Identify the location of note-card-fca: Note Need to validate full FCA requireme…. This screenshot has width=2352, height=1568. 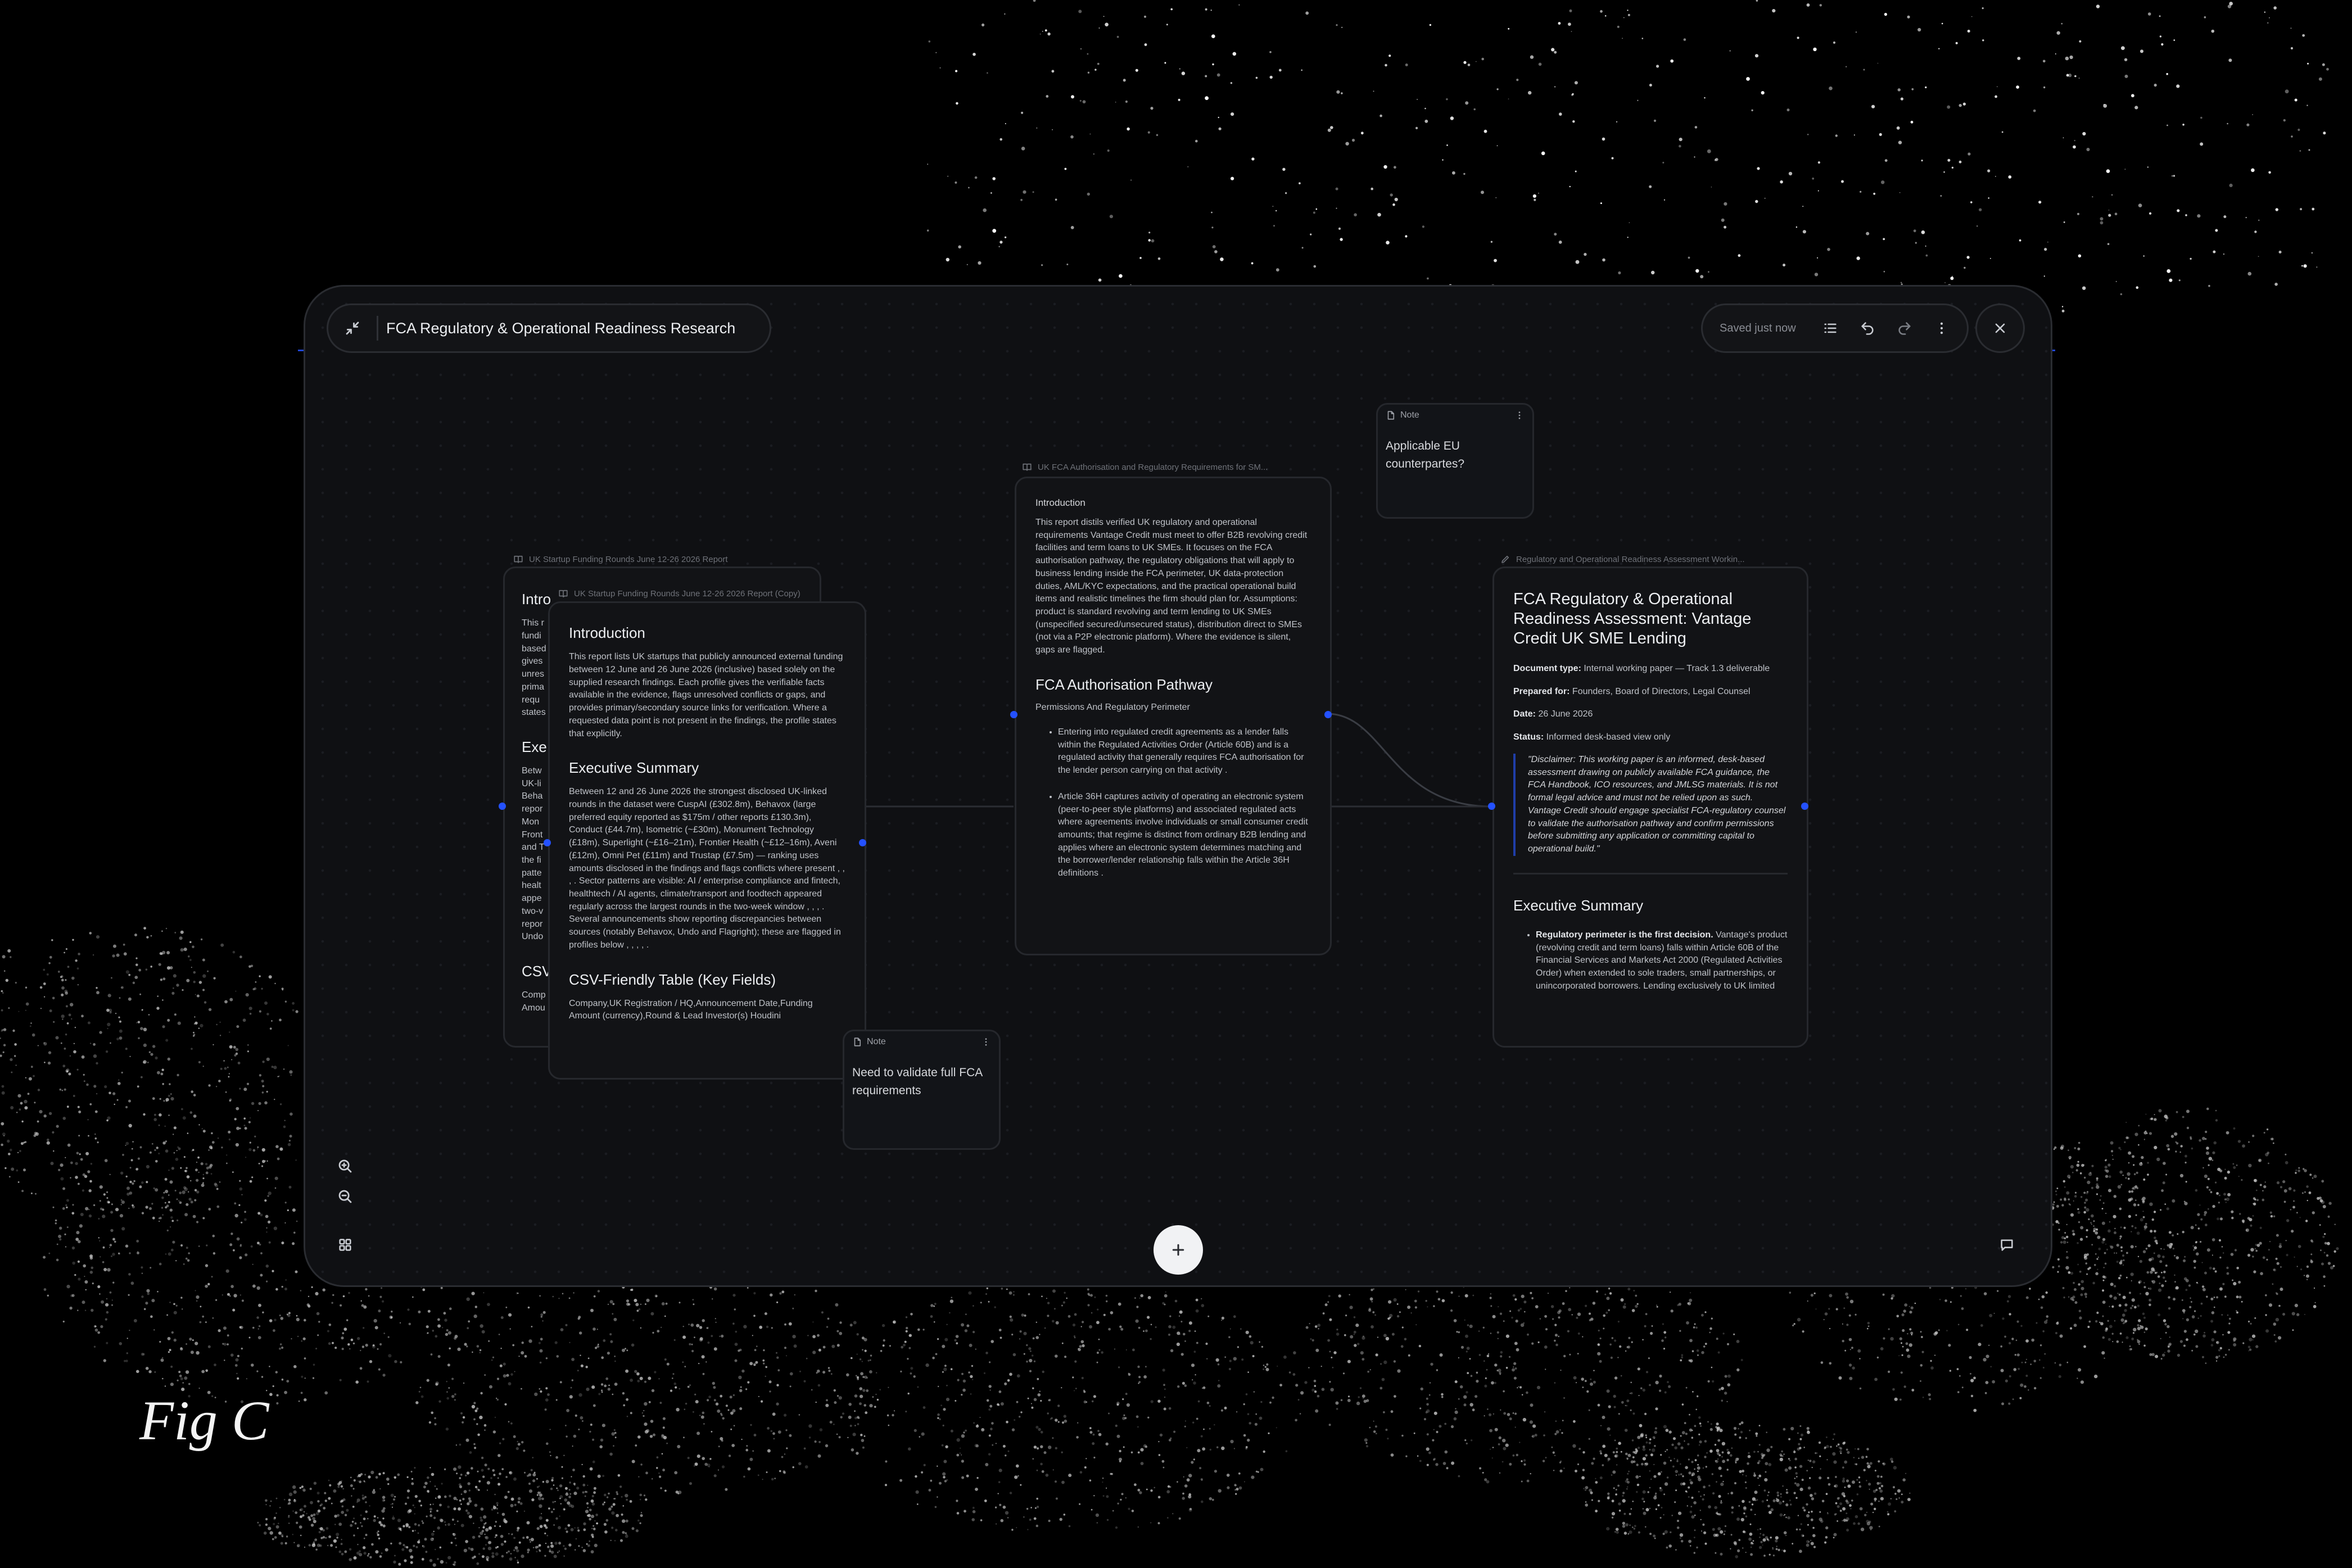
(922, 1090).